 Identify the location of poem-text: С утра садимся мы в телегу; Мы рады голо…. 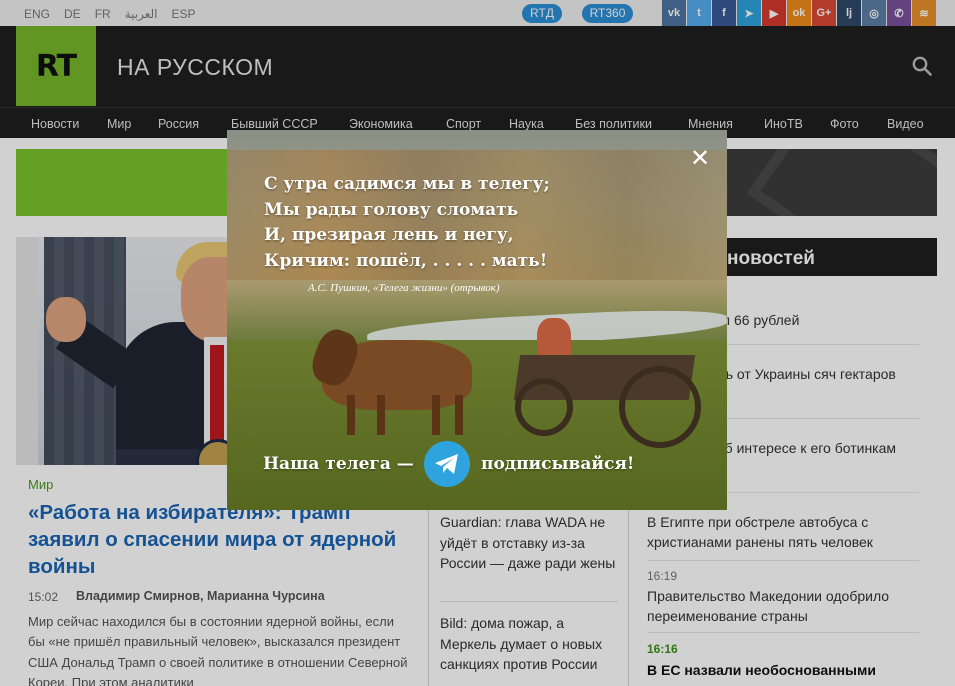
(407, 222).